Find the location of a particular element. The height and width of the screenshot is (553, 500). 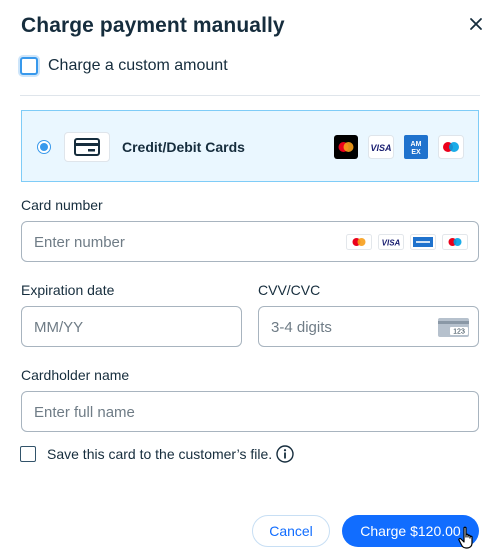

credit-card-icon is located at coordinates (87, 147).